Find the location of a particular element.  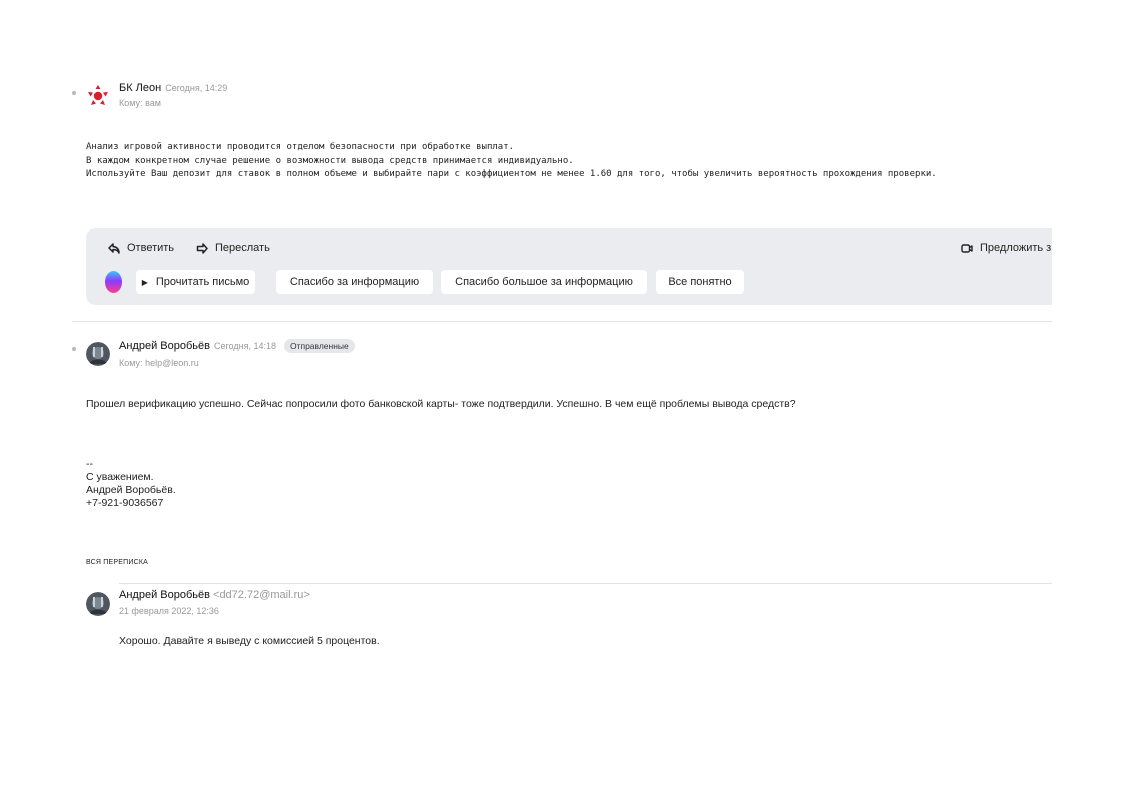

message-time: Сегодня, 14:18 is located at coordinates (244, 346).